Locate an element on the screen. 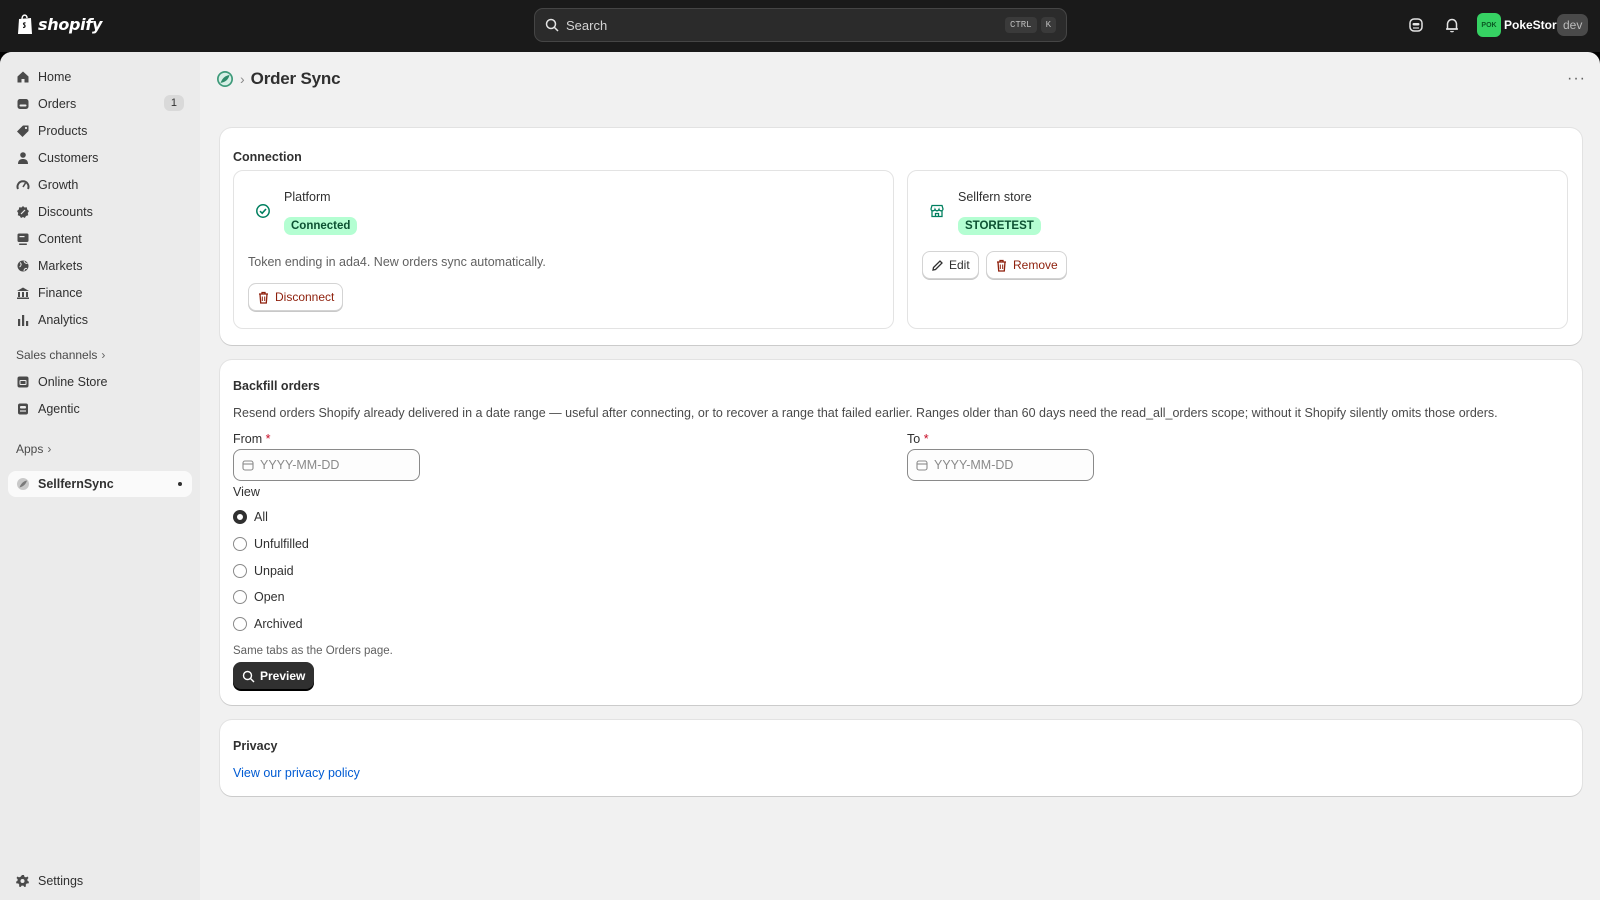 Image resolution: width=1600 pixels, height=900 pixels. sidekick-icon is located at coordinates (1416, 25).